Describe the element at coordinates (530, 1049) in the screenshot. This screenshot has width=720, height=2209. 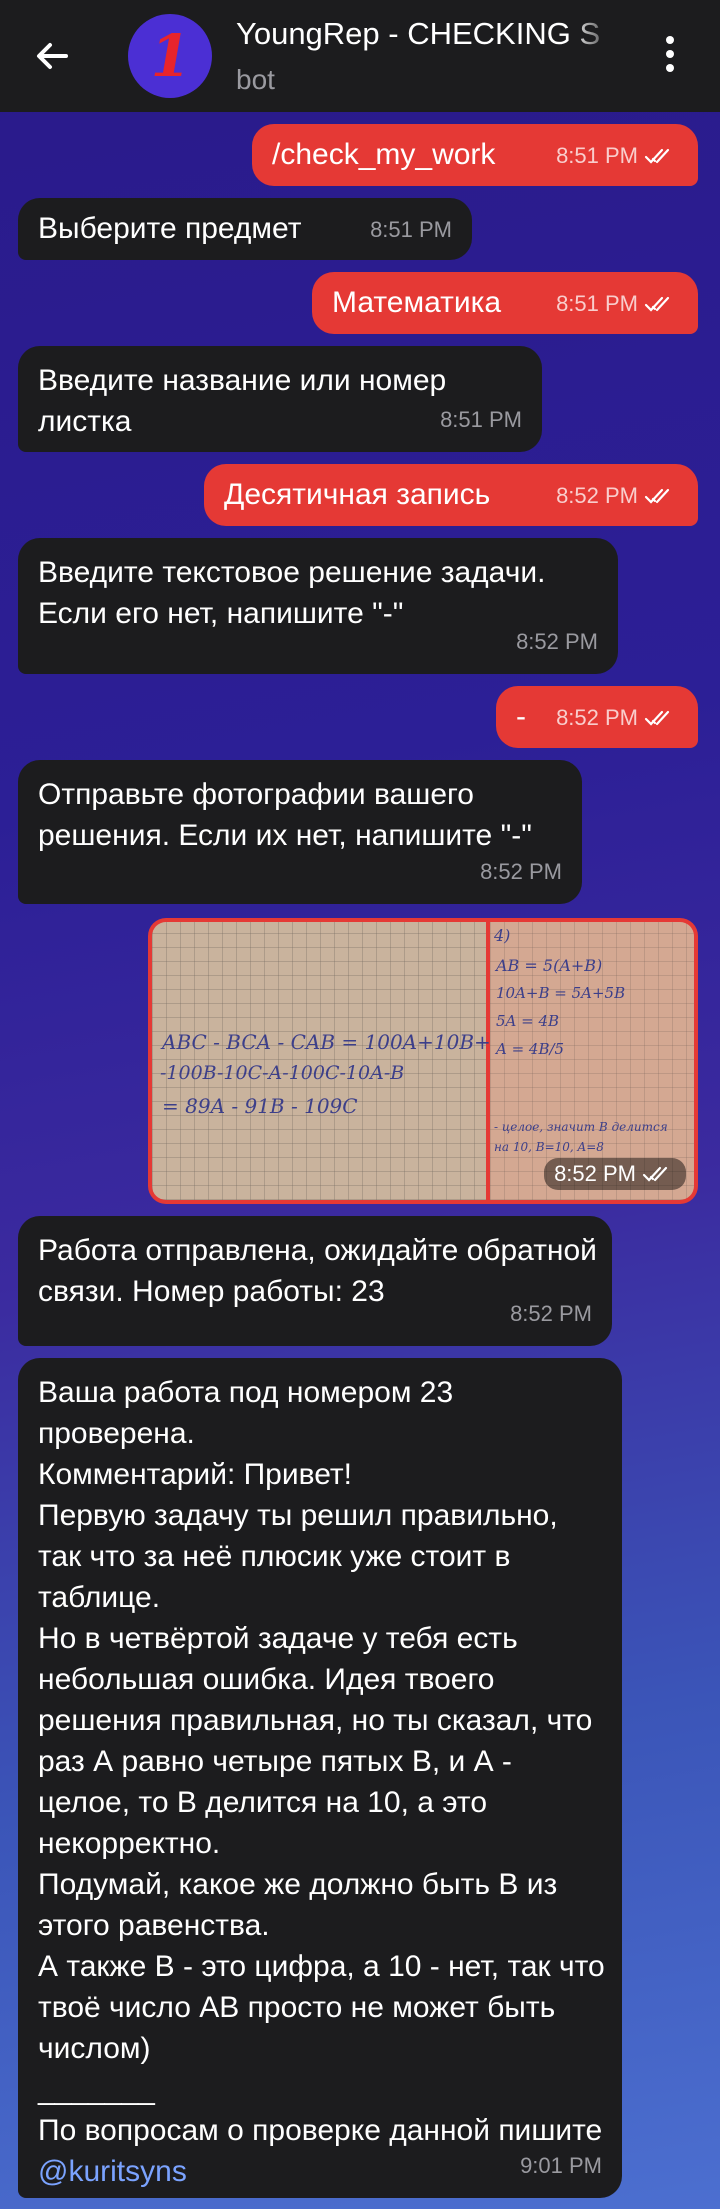
I see `handwritten-line: A = 4B/5` at that location.